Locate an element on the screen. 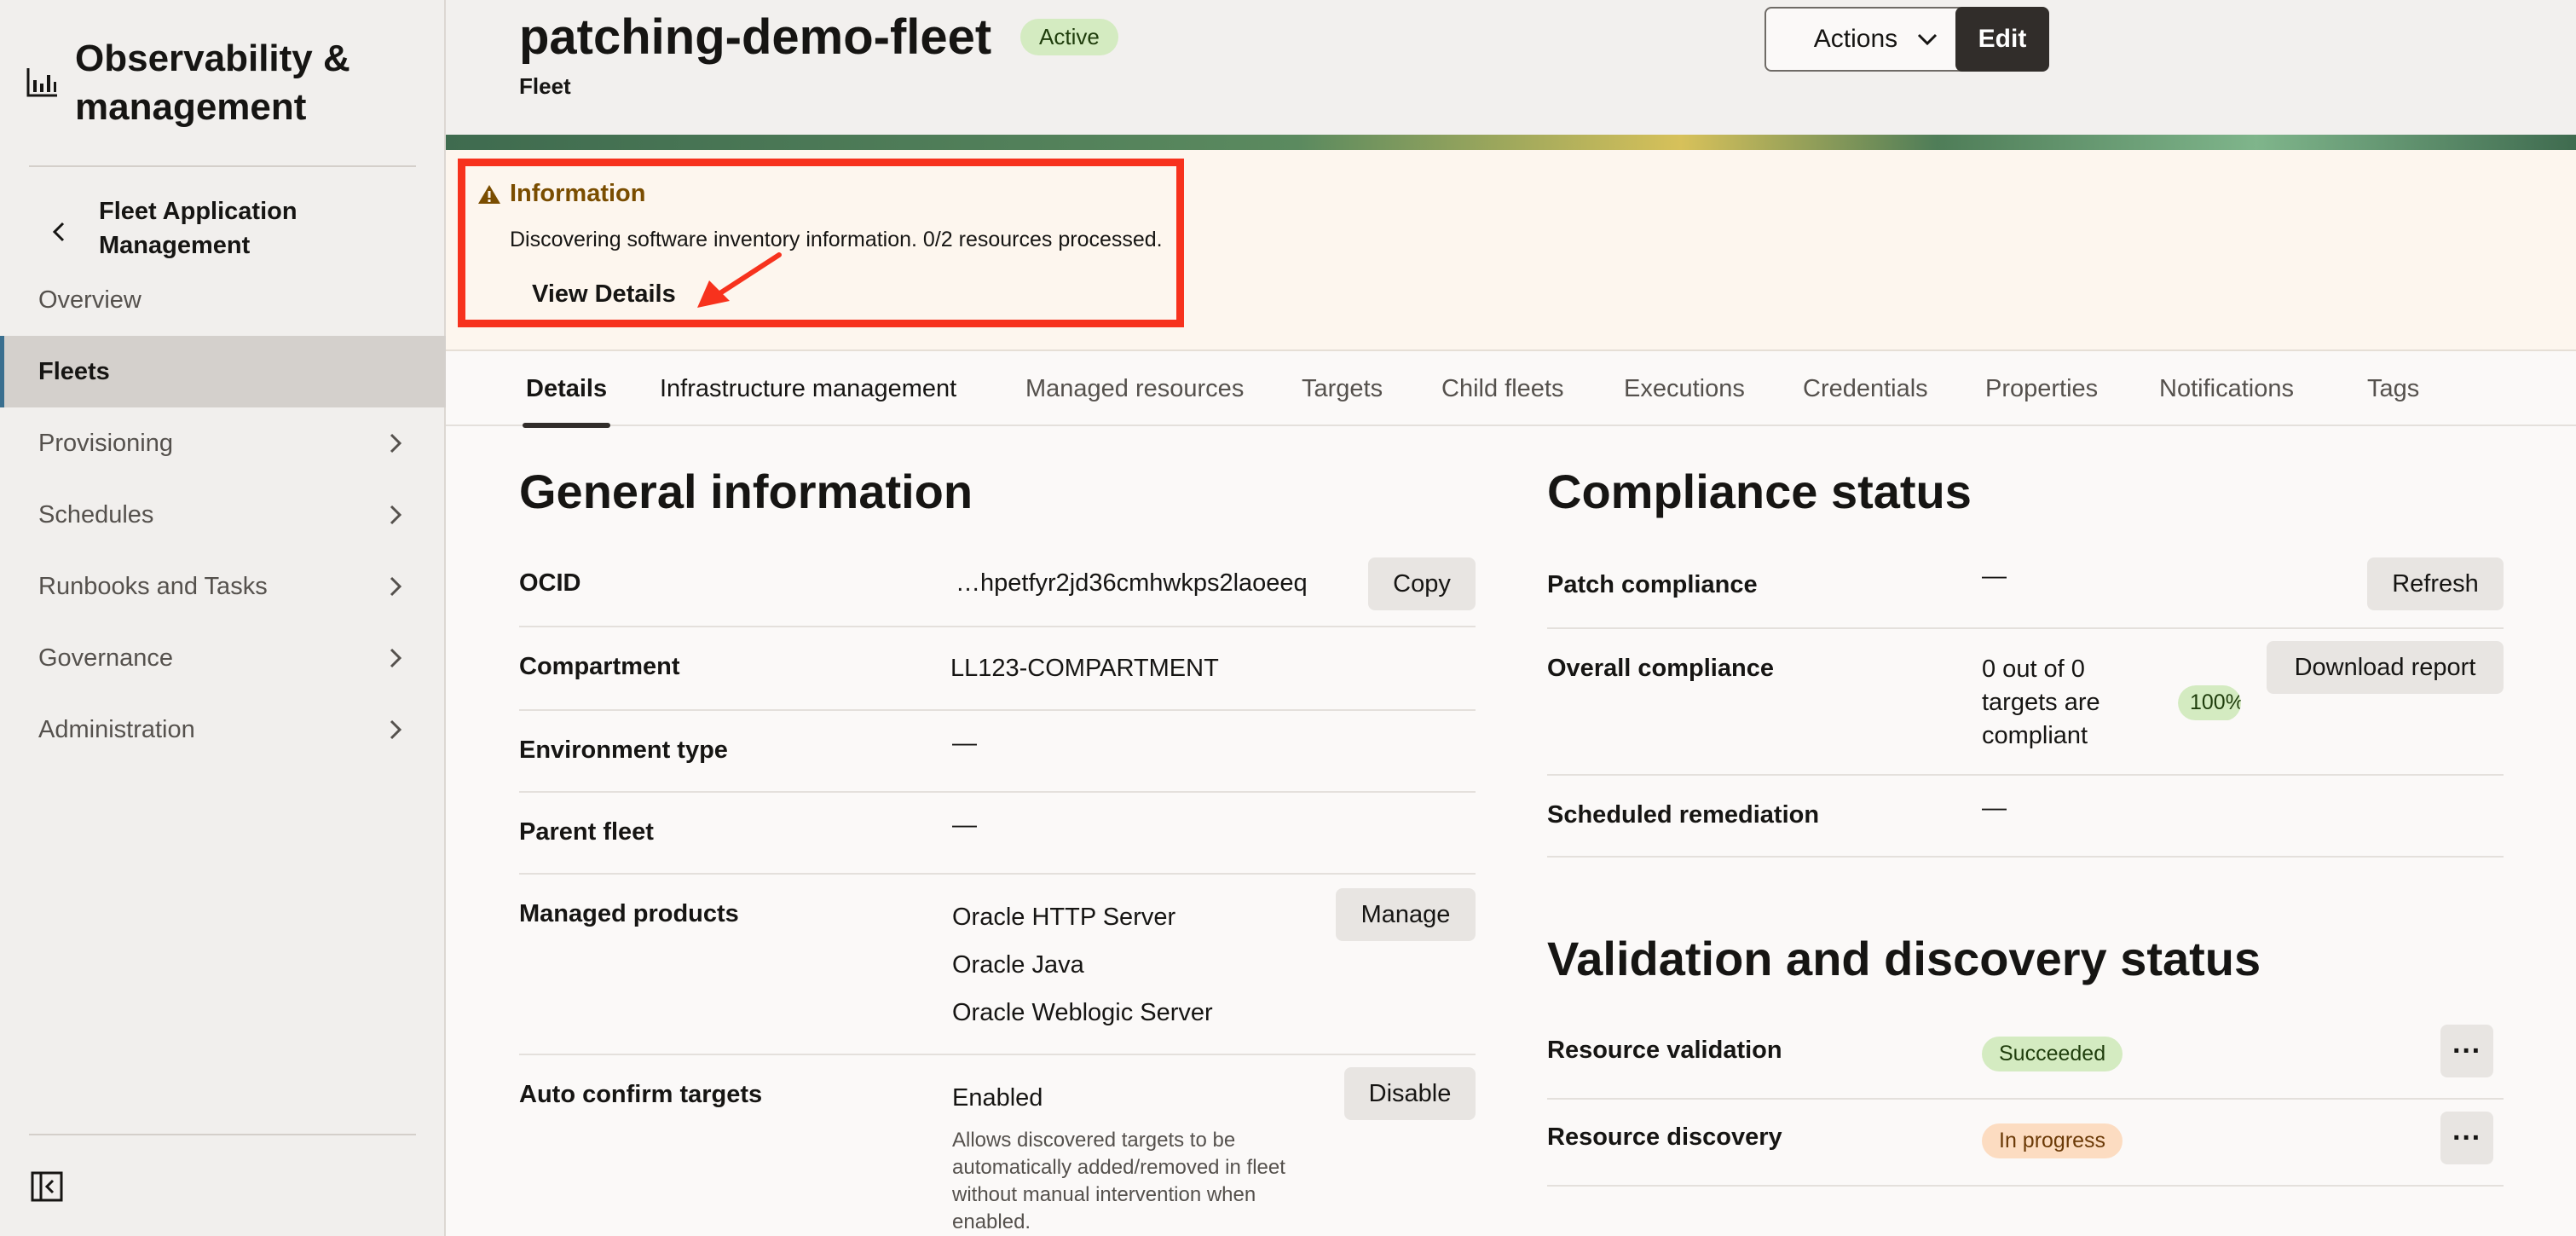 The width and height of the screenshot is (2576, 1236). tab-credentials: Credentials is located at coordinates (1865, 389).